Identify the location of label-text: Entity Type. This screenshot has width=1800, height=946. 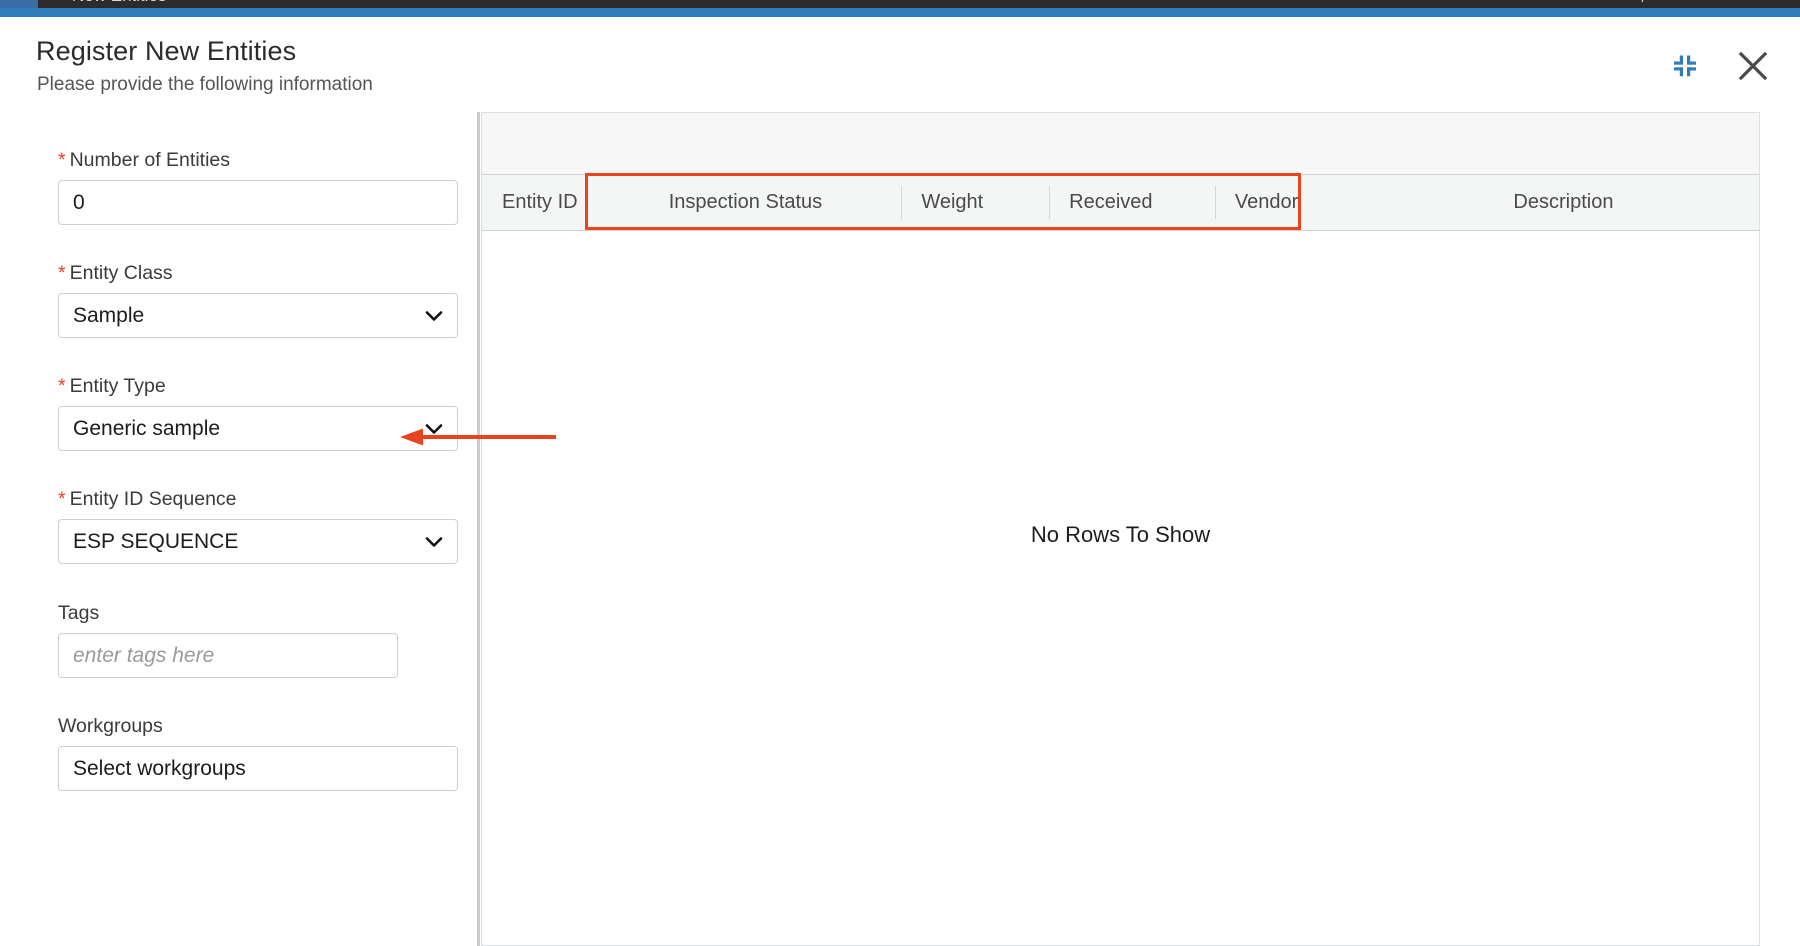
(117, 386).